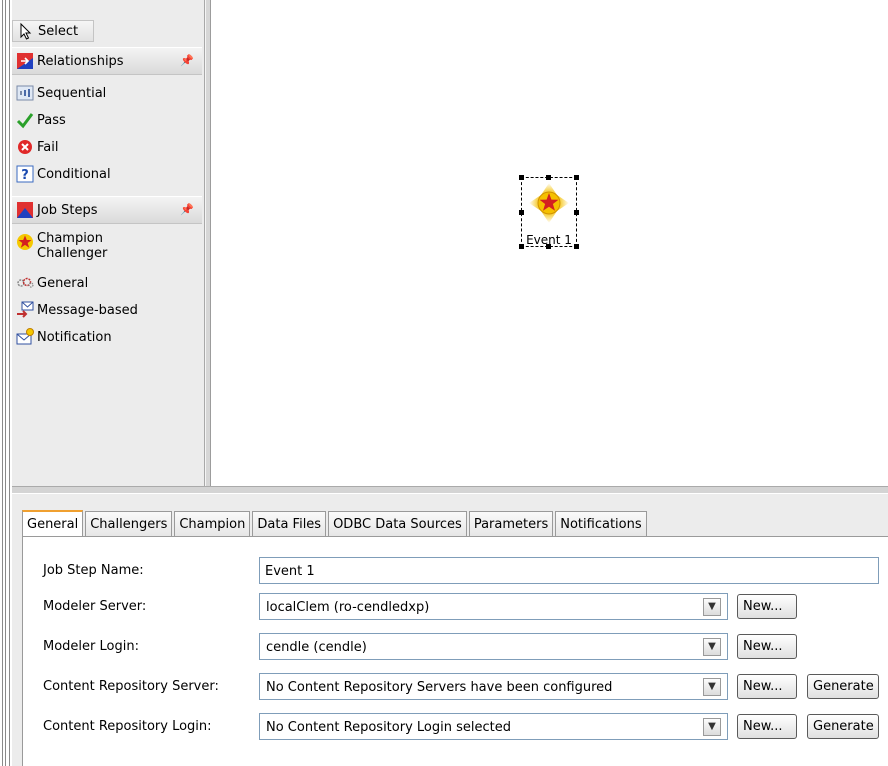  What do you see at coordinates (388, 727) in the screenshot?
I see `cr-login-value: No Content Repository Login selected` at bounding box center [388, 727].